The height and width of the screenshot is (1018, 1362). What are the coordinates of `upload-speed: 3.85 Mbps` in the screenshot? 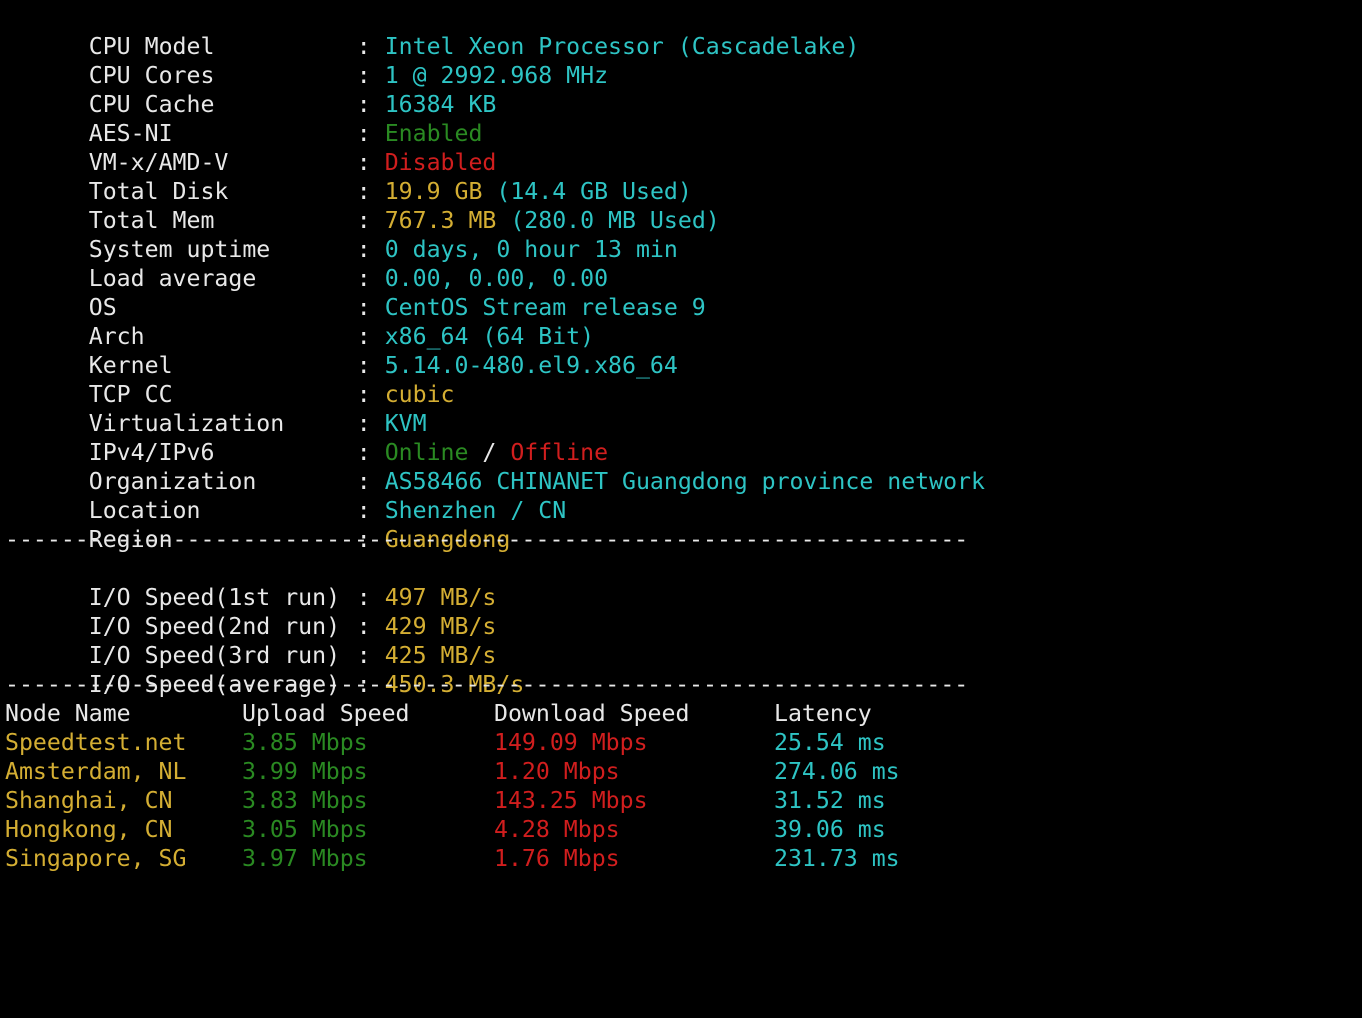 It's located at (305, 742).